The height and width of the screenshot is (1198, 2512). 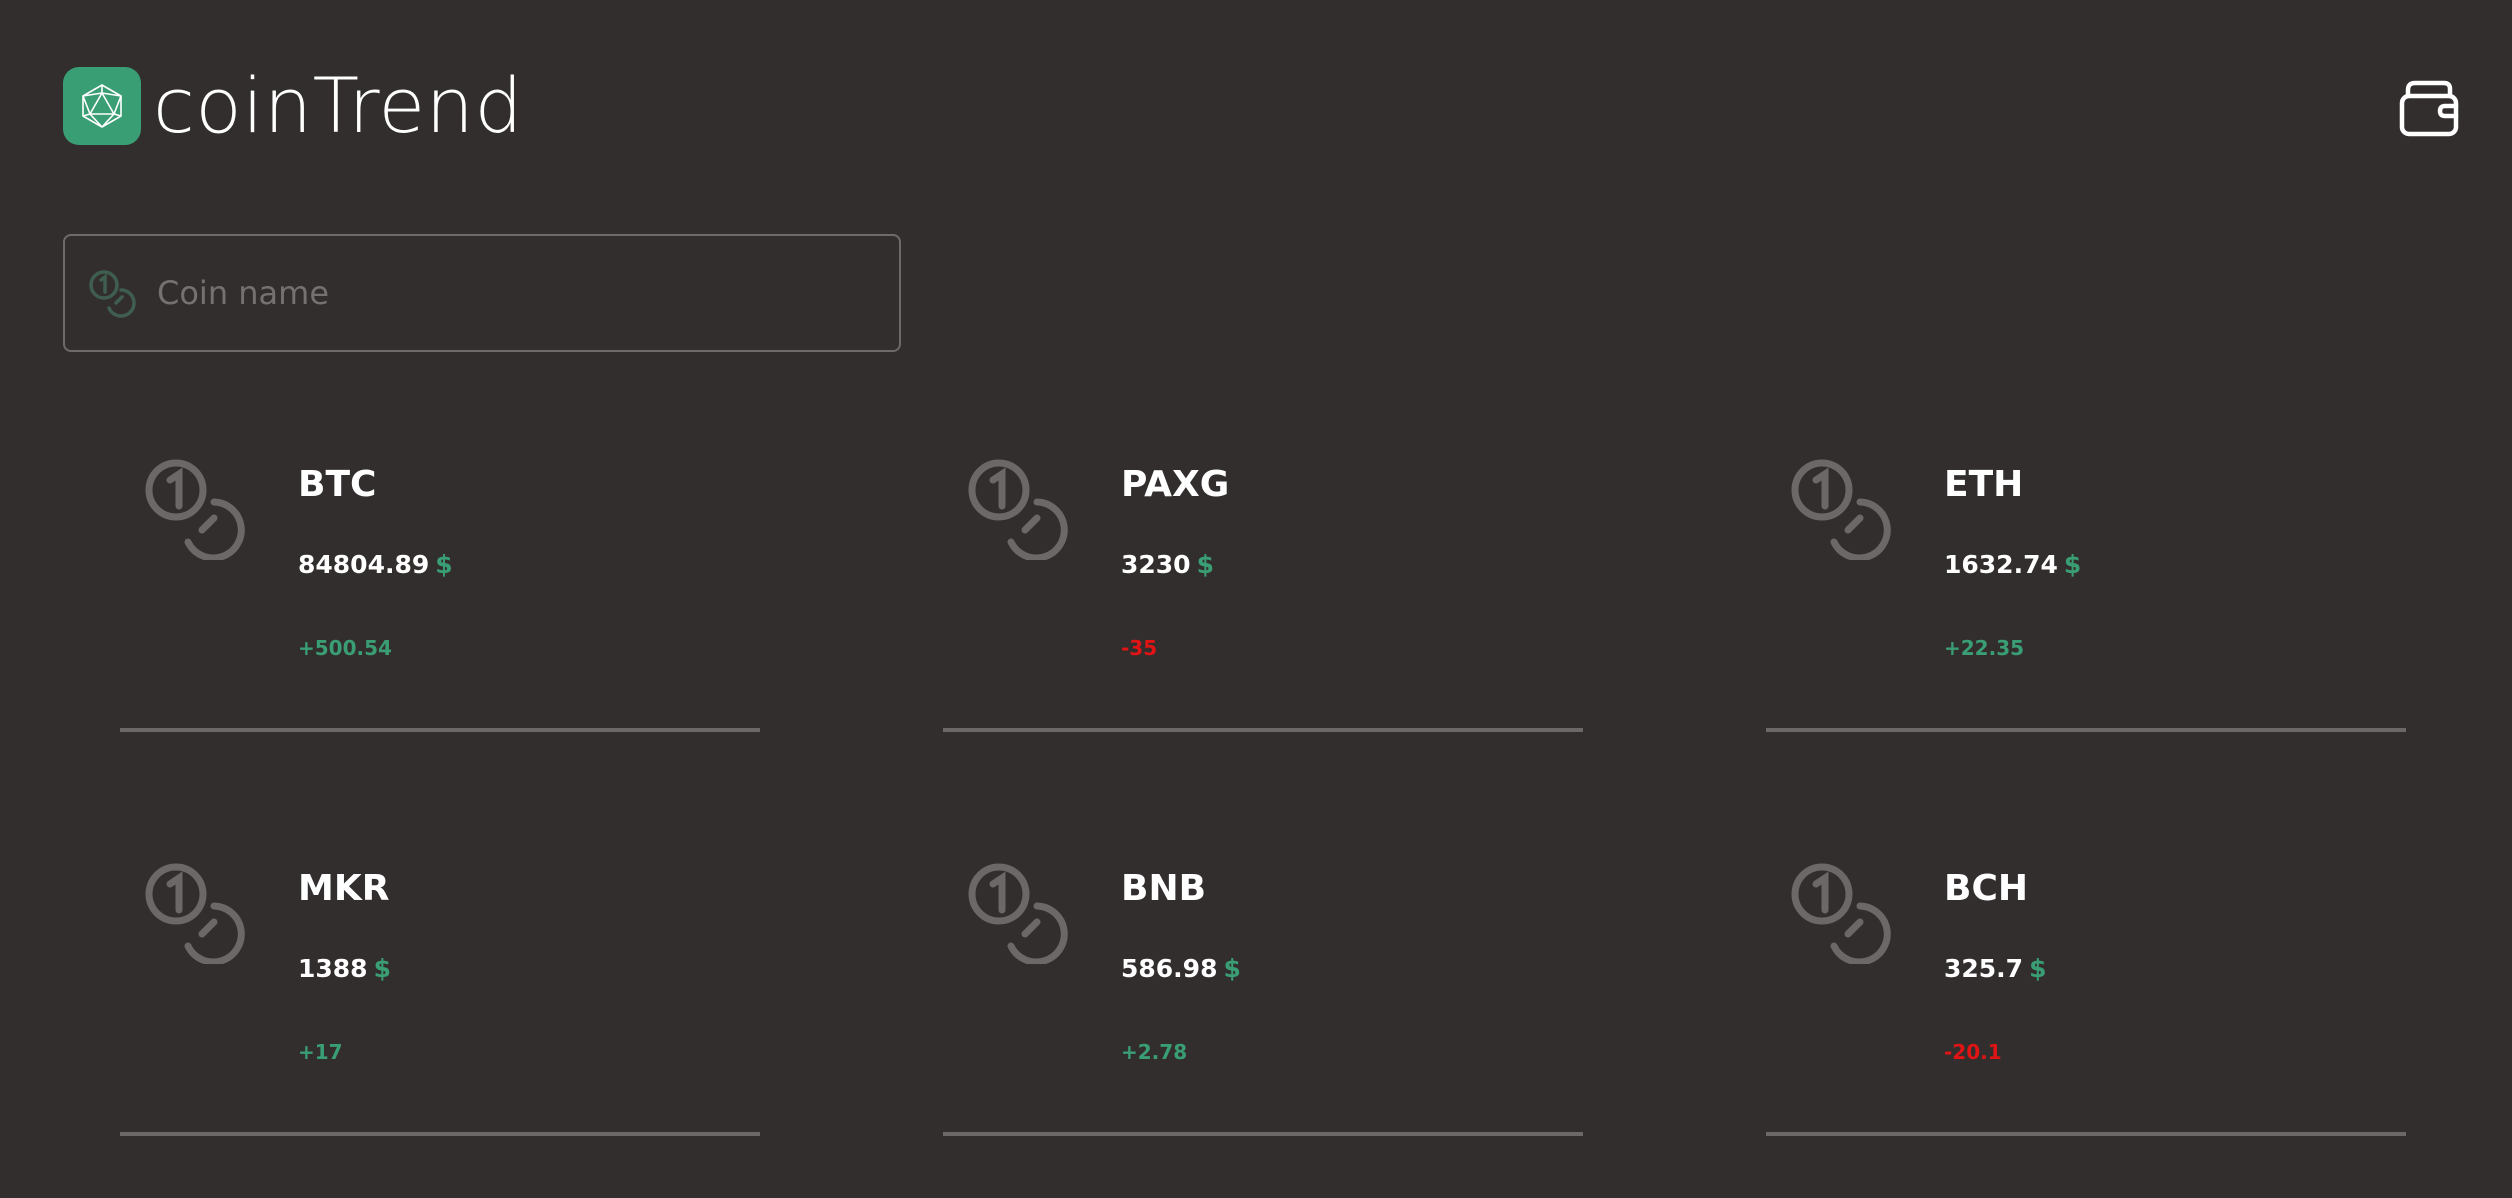 I want to click on coin-price: 586.98 $, so click(x=1181, y=968).